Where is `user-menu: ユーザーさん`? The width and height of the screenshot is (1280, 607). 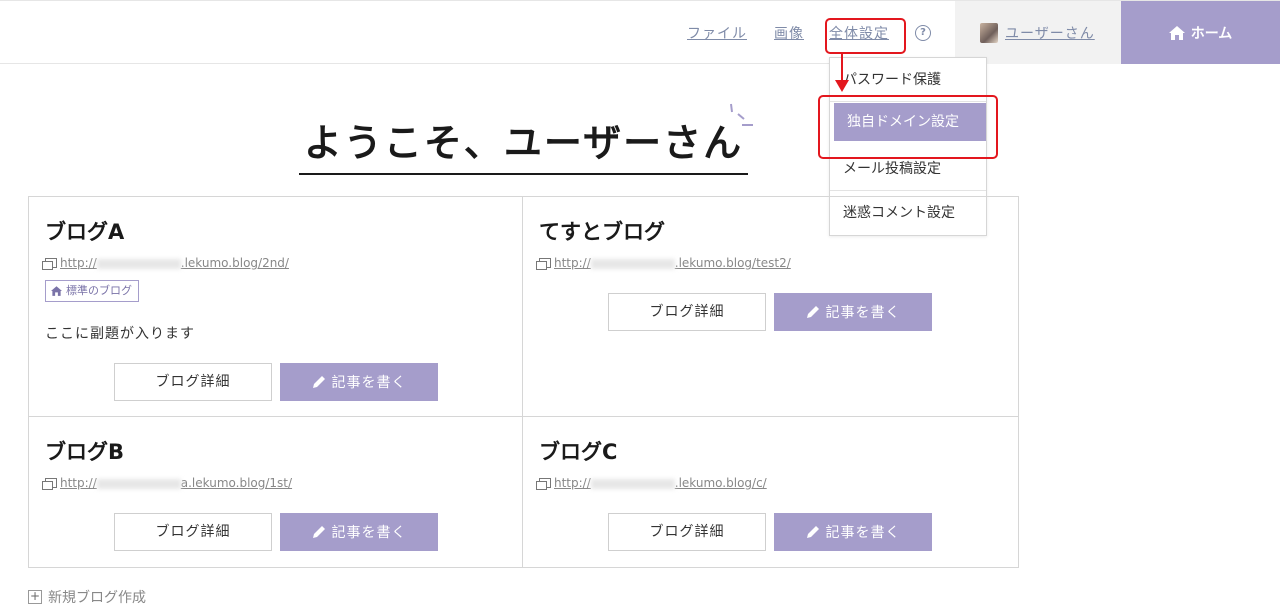
user-menu: ユーザーさん is located at coordinates (1038, 32).